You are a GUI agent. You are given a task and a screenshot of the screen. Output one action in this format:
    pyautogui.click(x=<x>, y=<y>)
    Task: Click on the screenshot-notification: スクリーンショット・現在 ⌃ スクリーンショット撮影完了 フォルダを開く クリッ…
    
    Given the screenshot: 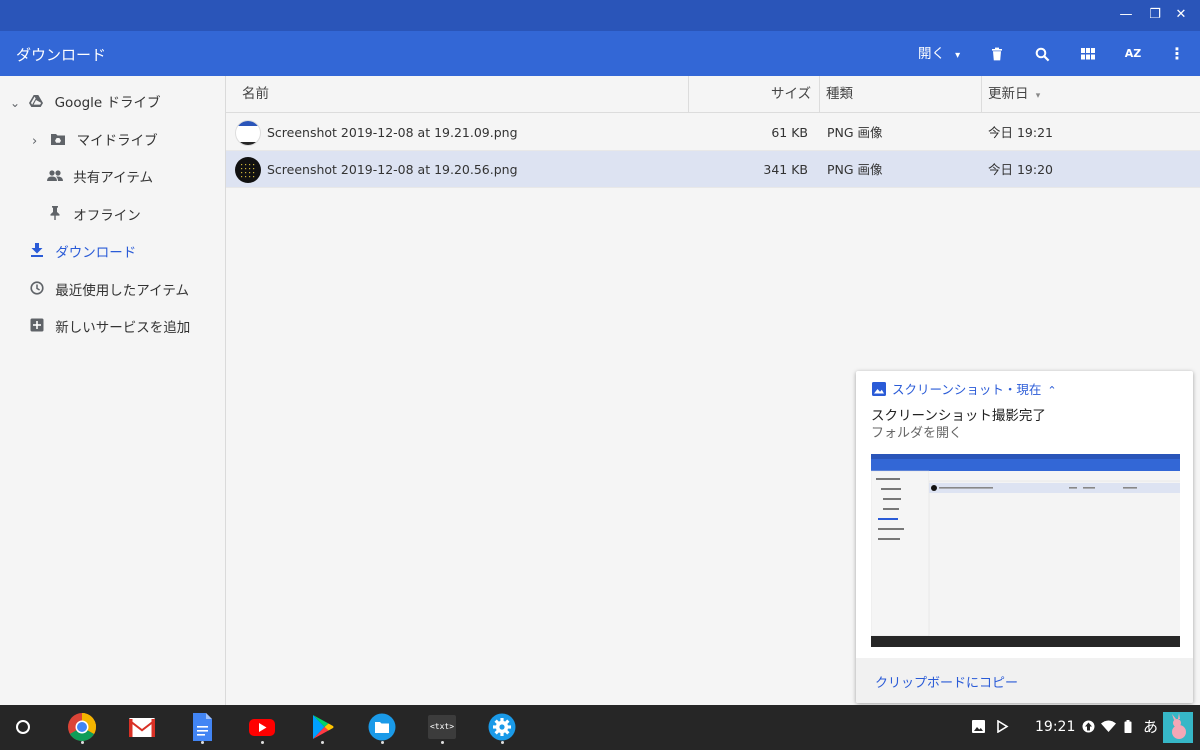 What is the action you would take?
    pyautogui.click(x=1024, y=537)
    